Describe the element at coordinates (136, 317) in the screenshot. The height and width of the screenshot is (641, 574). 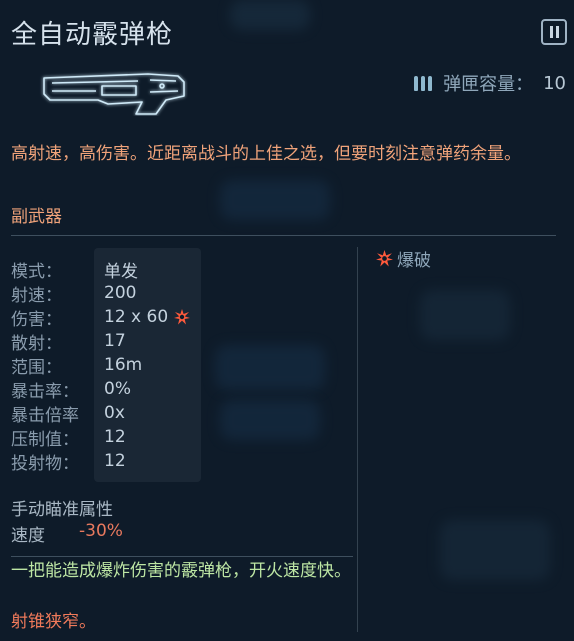
I see `damage-value: 12 x 60` at that location.